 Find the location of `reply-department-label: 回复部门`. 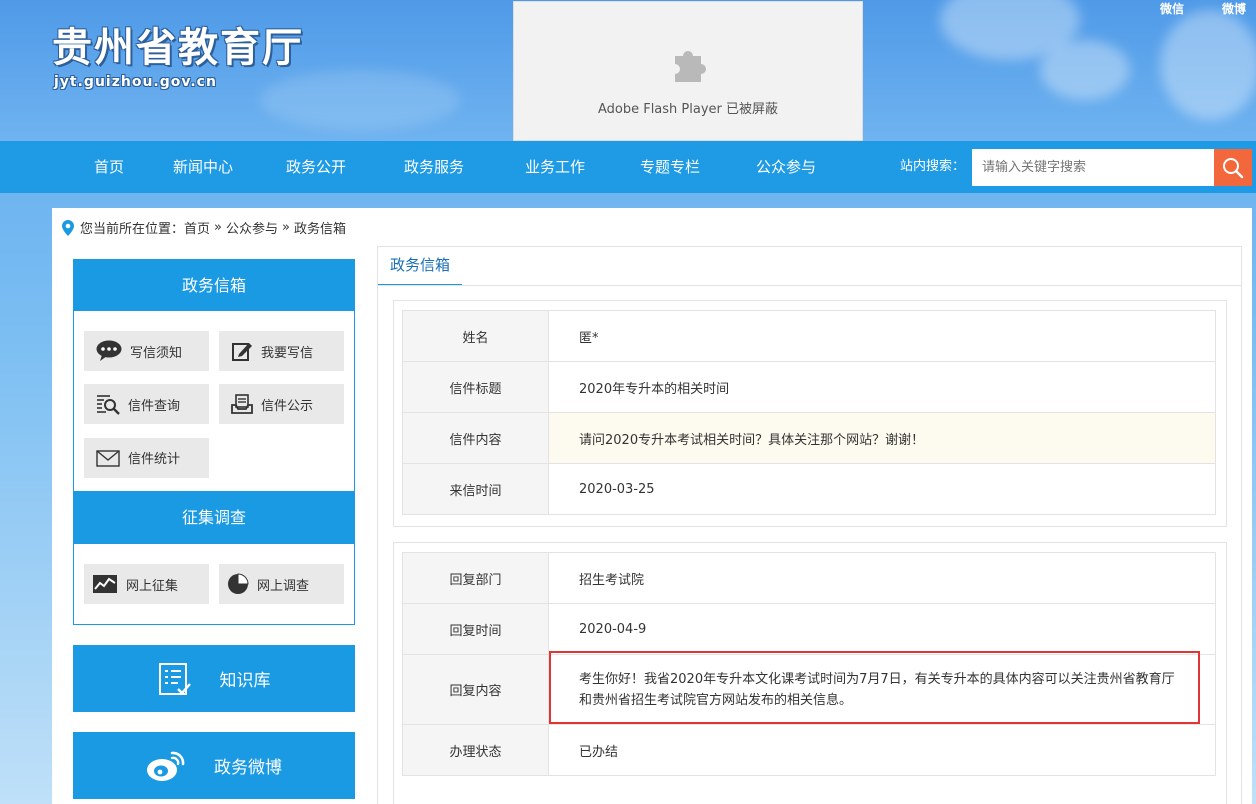

reply-department-label: 回复部门 is located at coordinates (475, 578).